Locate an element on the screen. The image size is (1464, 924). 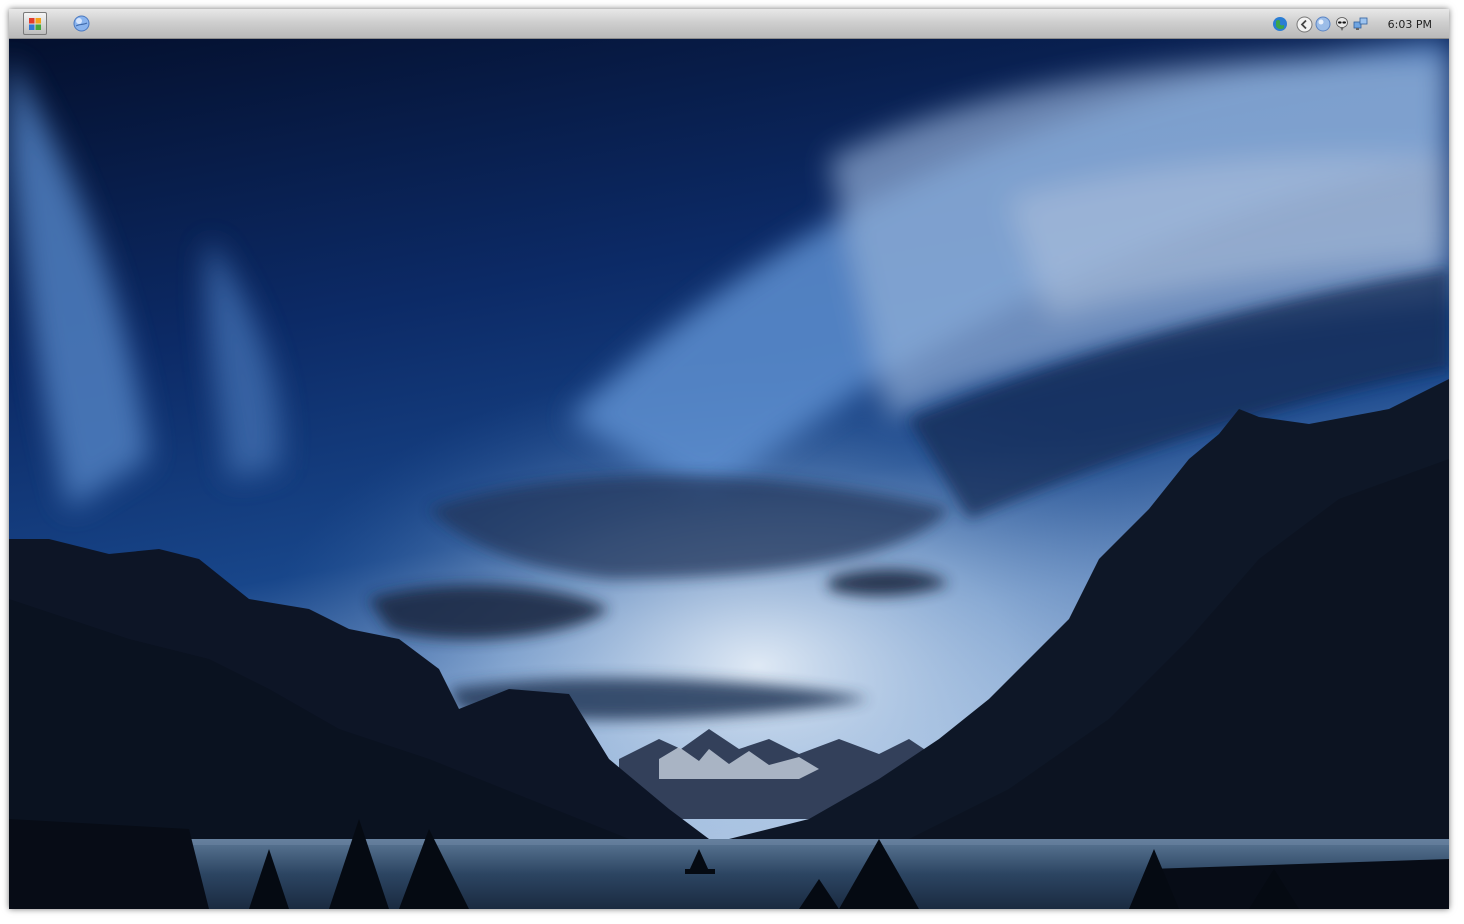
taskbar-clock: 6:03 PM is located at coordinates (1410, 24).